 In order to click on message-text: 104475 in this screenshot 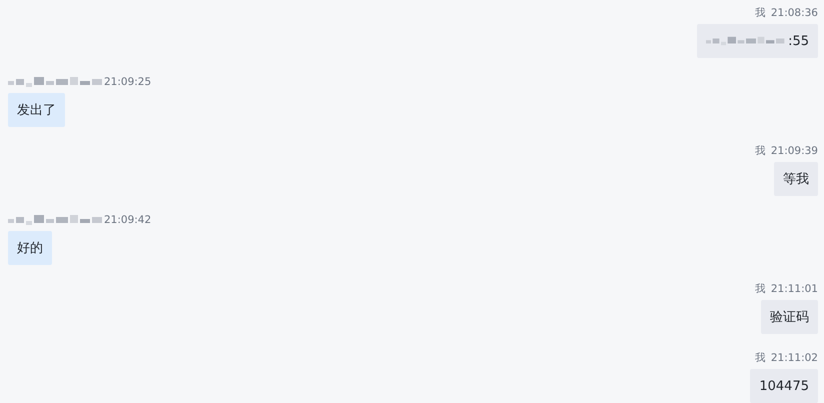, I will do `click(784, 386)`.